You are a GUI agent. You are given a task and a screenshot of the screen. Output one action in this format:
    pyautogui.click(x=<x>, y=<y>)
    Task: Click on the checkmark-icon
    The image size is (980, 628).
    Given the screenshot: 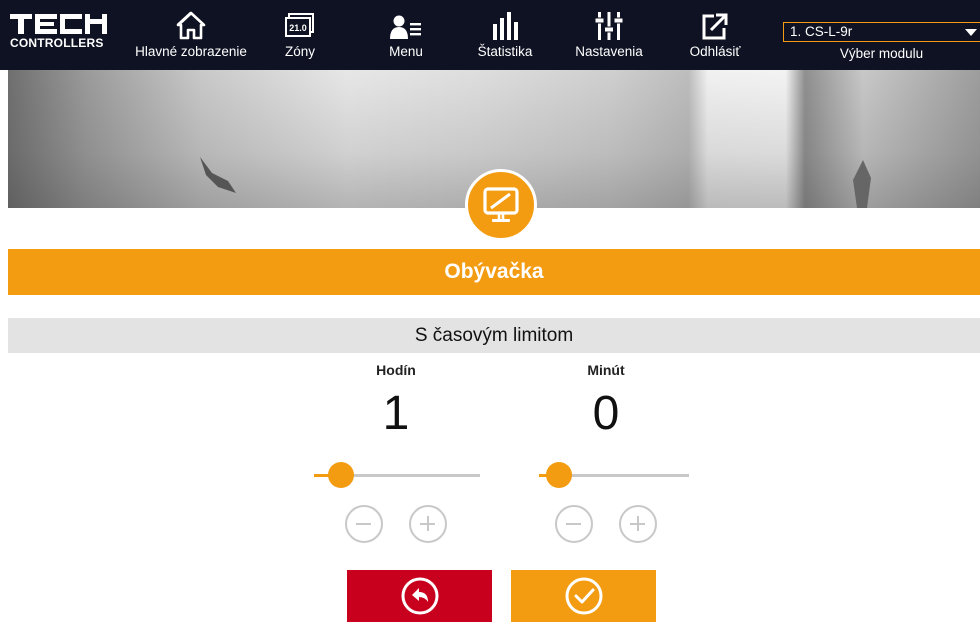 What is the action you would take?
    pyautogui.click(x=583, y=596)
    